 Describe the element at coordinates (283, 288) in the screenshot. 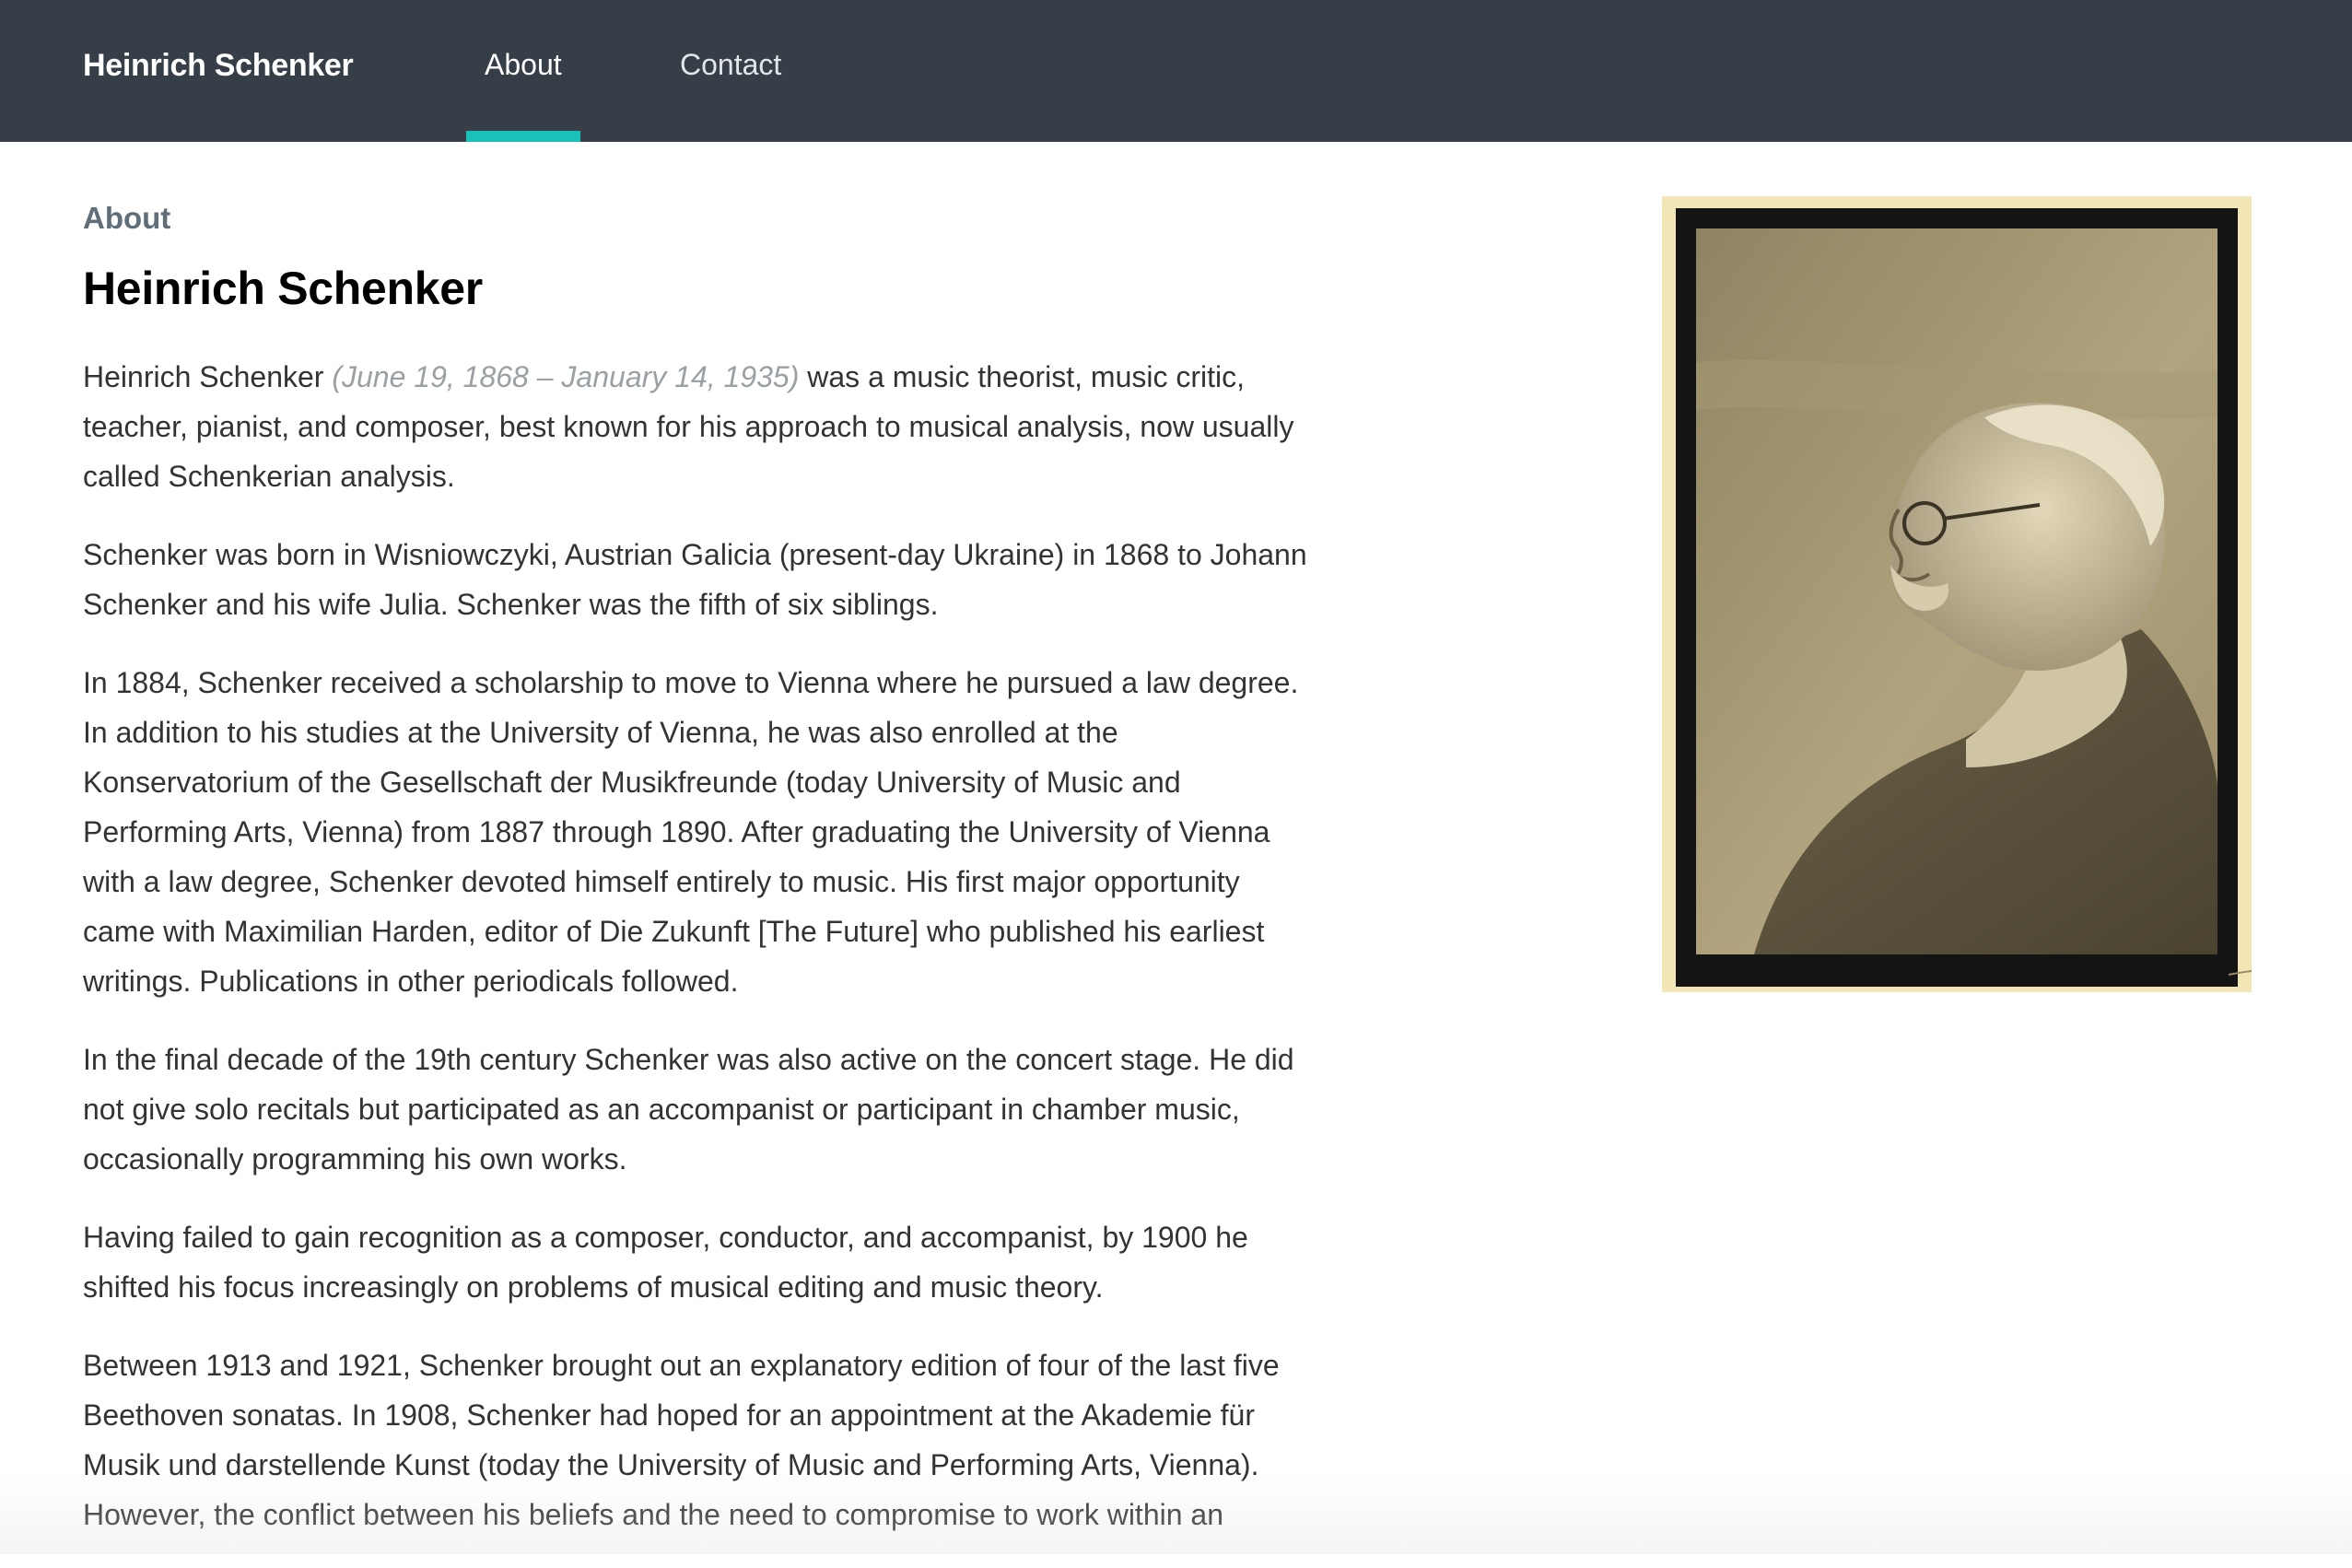

I see `page-title: Heinrich Schenker` at that location.